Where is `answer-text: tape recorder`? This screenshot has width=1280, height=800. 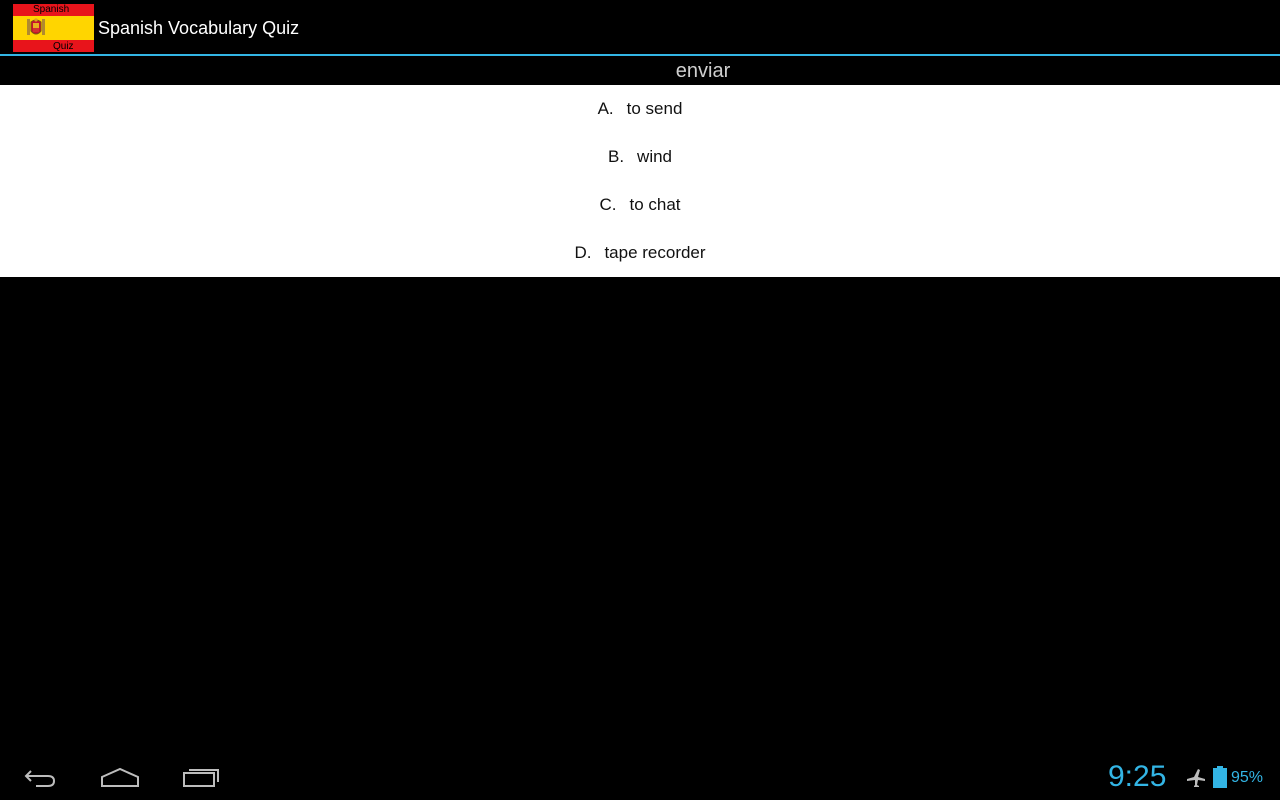
answer-text: tape recorder is located at coordinates (655, 252).